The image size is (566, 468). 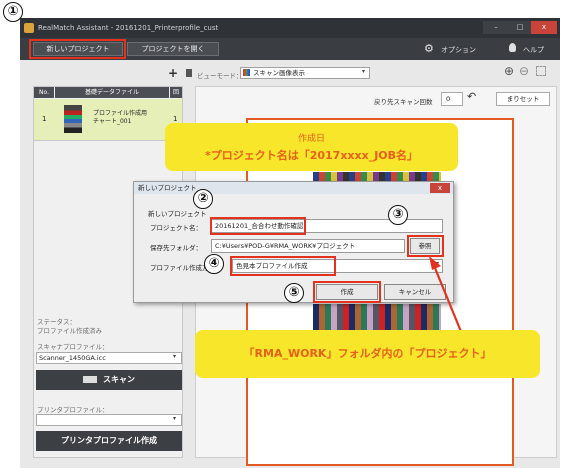 I want to click on step-marker-5: ⑤, so click(x=294, y=293).